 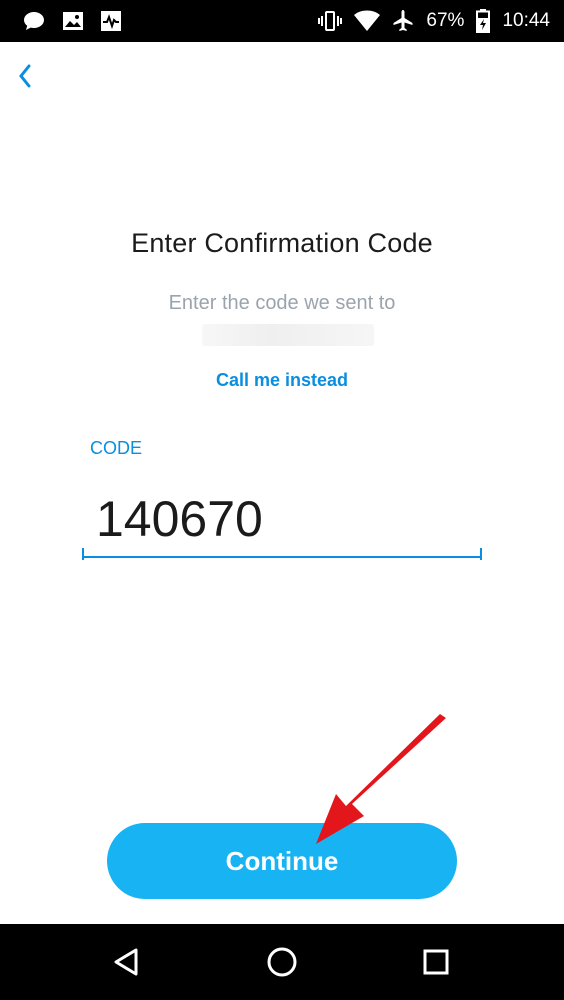 I want to click on nav-recents-icon, so click(x=436, y=964).